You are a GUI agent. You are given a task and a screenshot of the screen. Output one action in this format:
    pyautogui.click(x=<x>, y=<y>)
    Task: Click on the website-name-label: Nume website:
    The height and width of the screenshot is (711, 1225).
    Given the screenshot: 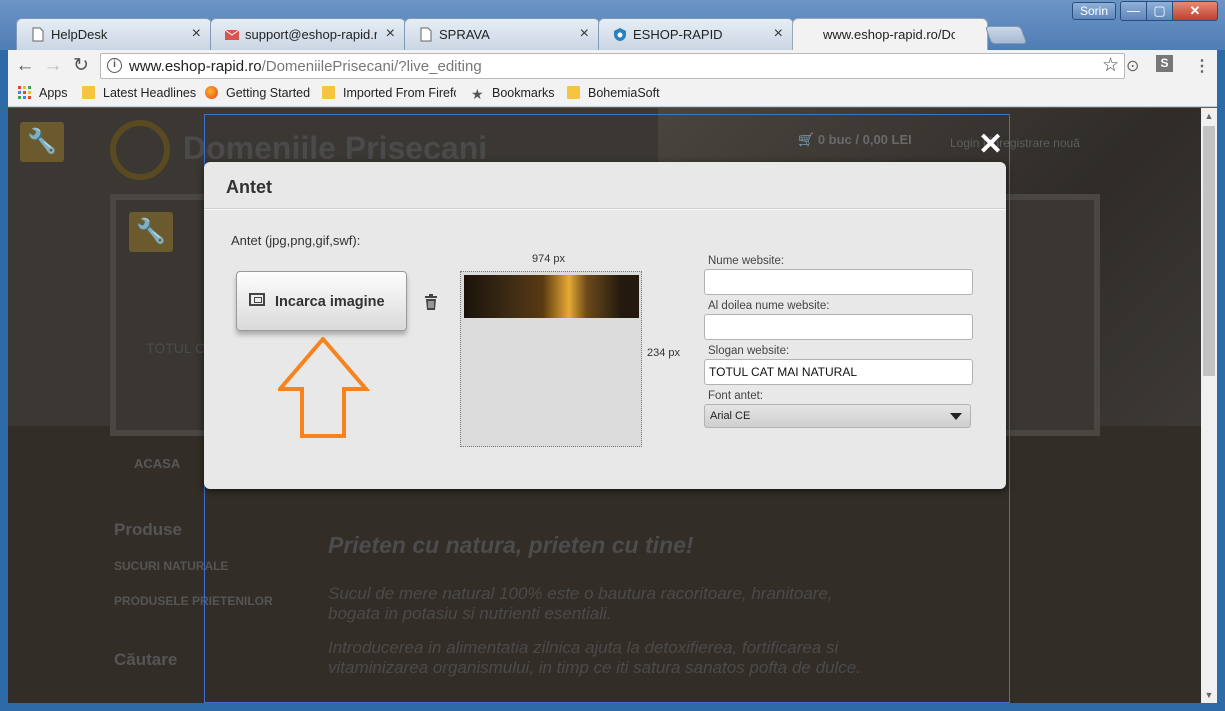 What is the action you would take?
    pyautogui.click(x=746, y=261)
    